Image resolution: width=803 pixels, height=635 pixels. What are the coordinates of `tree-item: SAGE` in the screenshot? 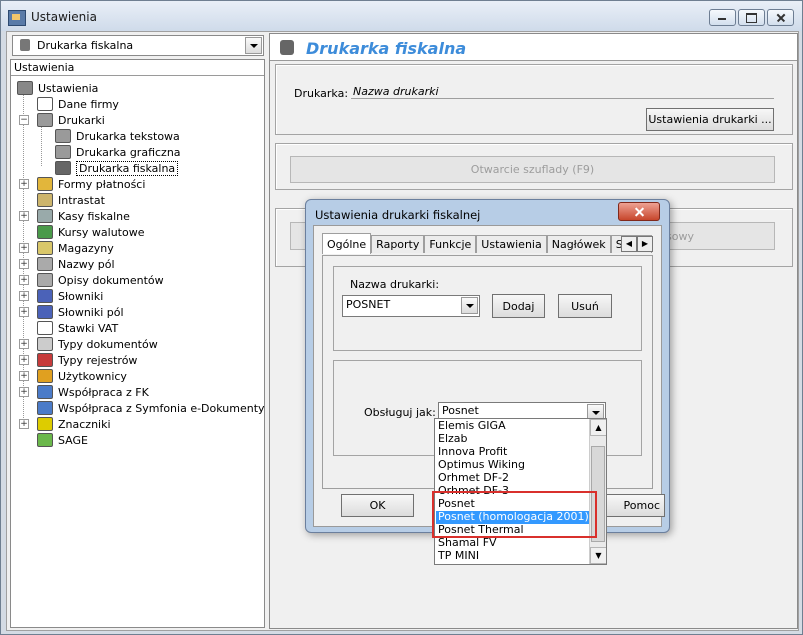 It's located at (62, 440).